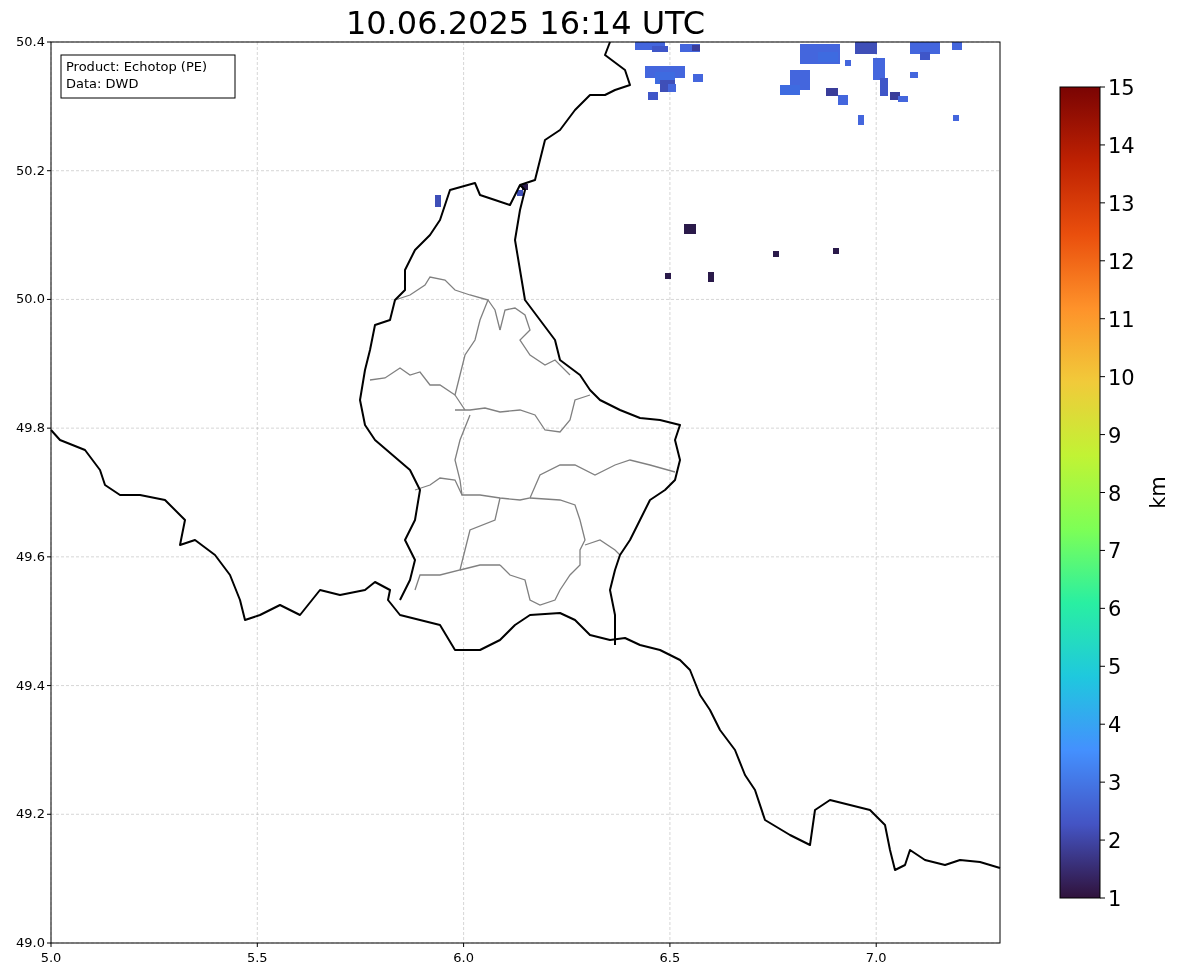 Image resolution: width=1178 pixels, height=976 pixels. What do you see at coordinates (30, 556) in the screenshot?
I see `axis-tick-label: 49.6` at bounding box center [30, 556].